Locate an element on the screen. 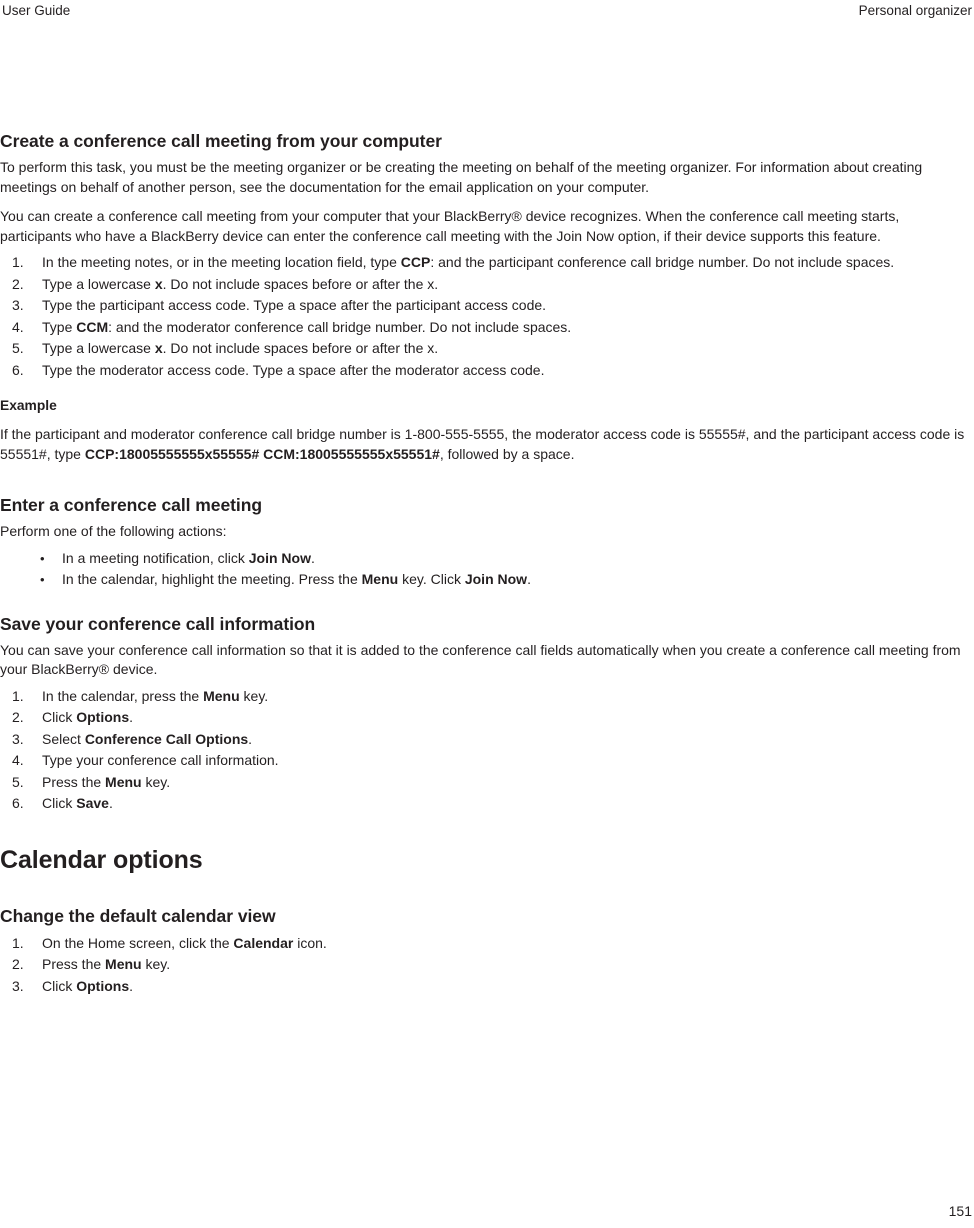 This screenshot has height=1228, width=974. bullet-text-mid: key. Click is located at coordinates (431, 579).